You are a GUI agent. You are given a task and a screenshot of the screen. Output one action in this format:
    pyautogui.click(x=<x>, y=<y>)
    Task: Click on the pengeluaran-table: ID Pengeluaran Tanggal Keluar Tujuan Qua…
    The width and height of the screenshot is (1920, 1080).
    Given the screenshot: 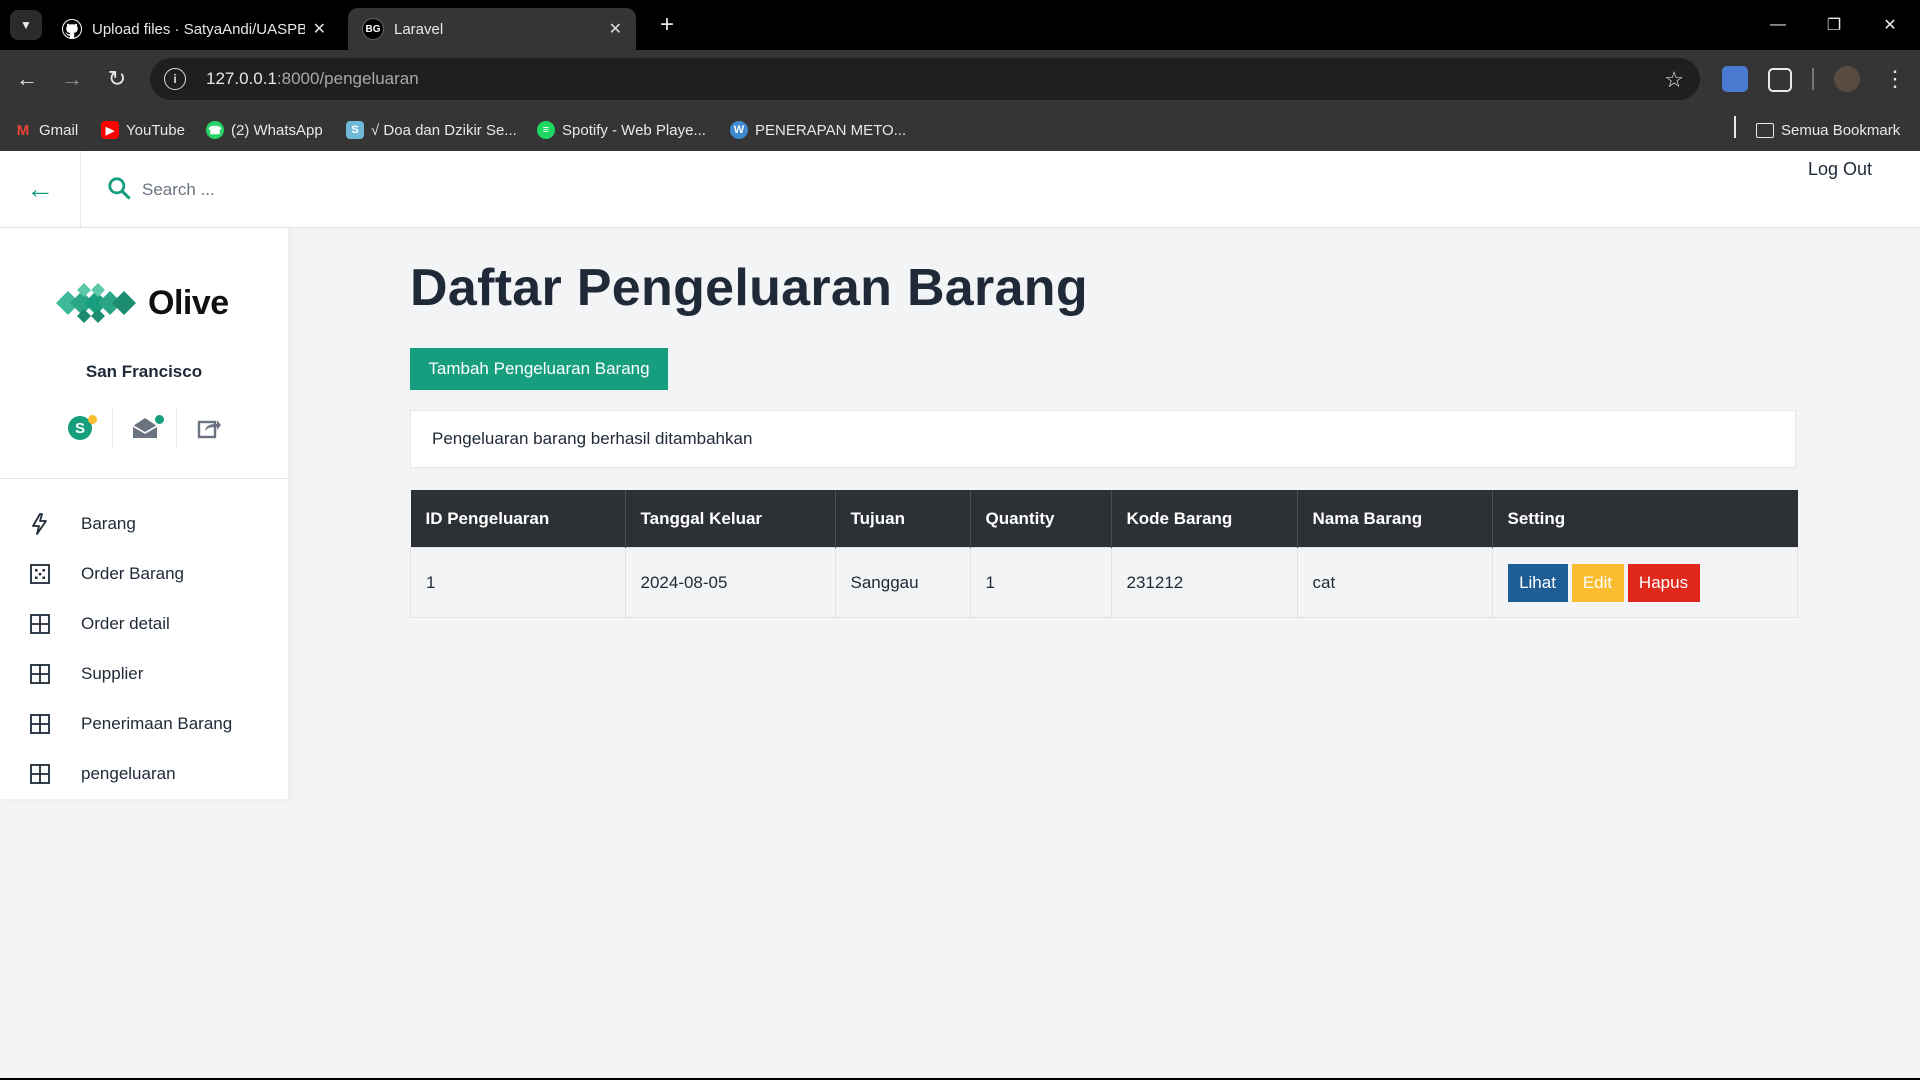 What is the action you would take?
    pyautogui.click(x=1104, y=554)
    